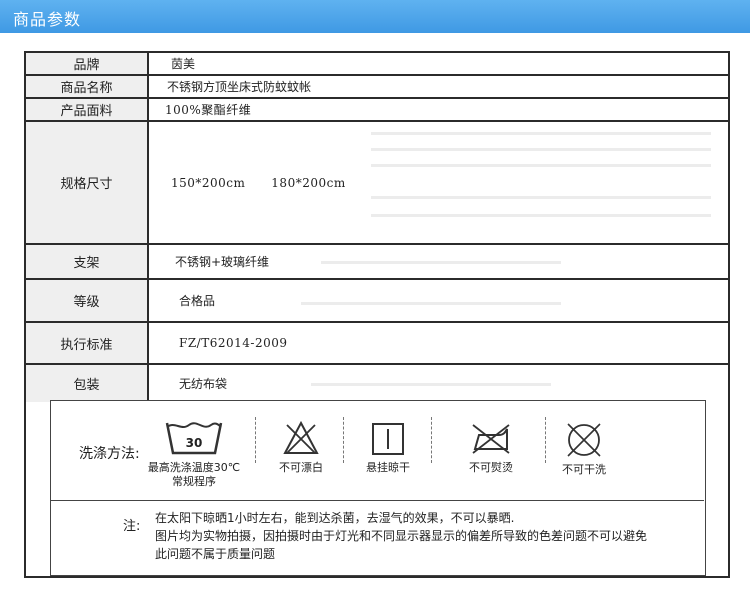 The image size is (750, 591). What do you see at coordinates (109, 454) in the screenshot?
I see `care-label: 洗涤方法:` at bounding box center [109, 454].